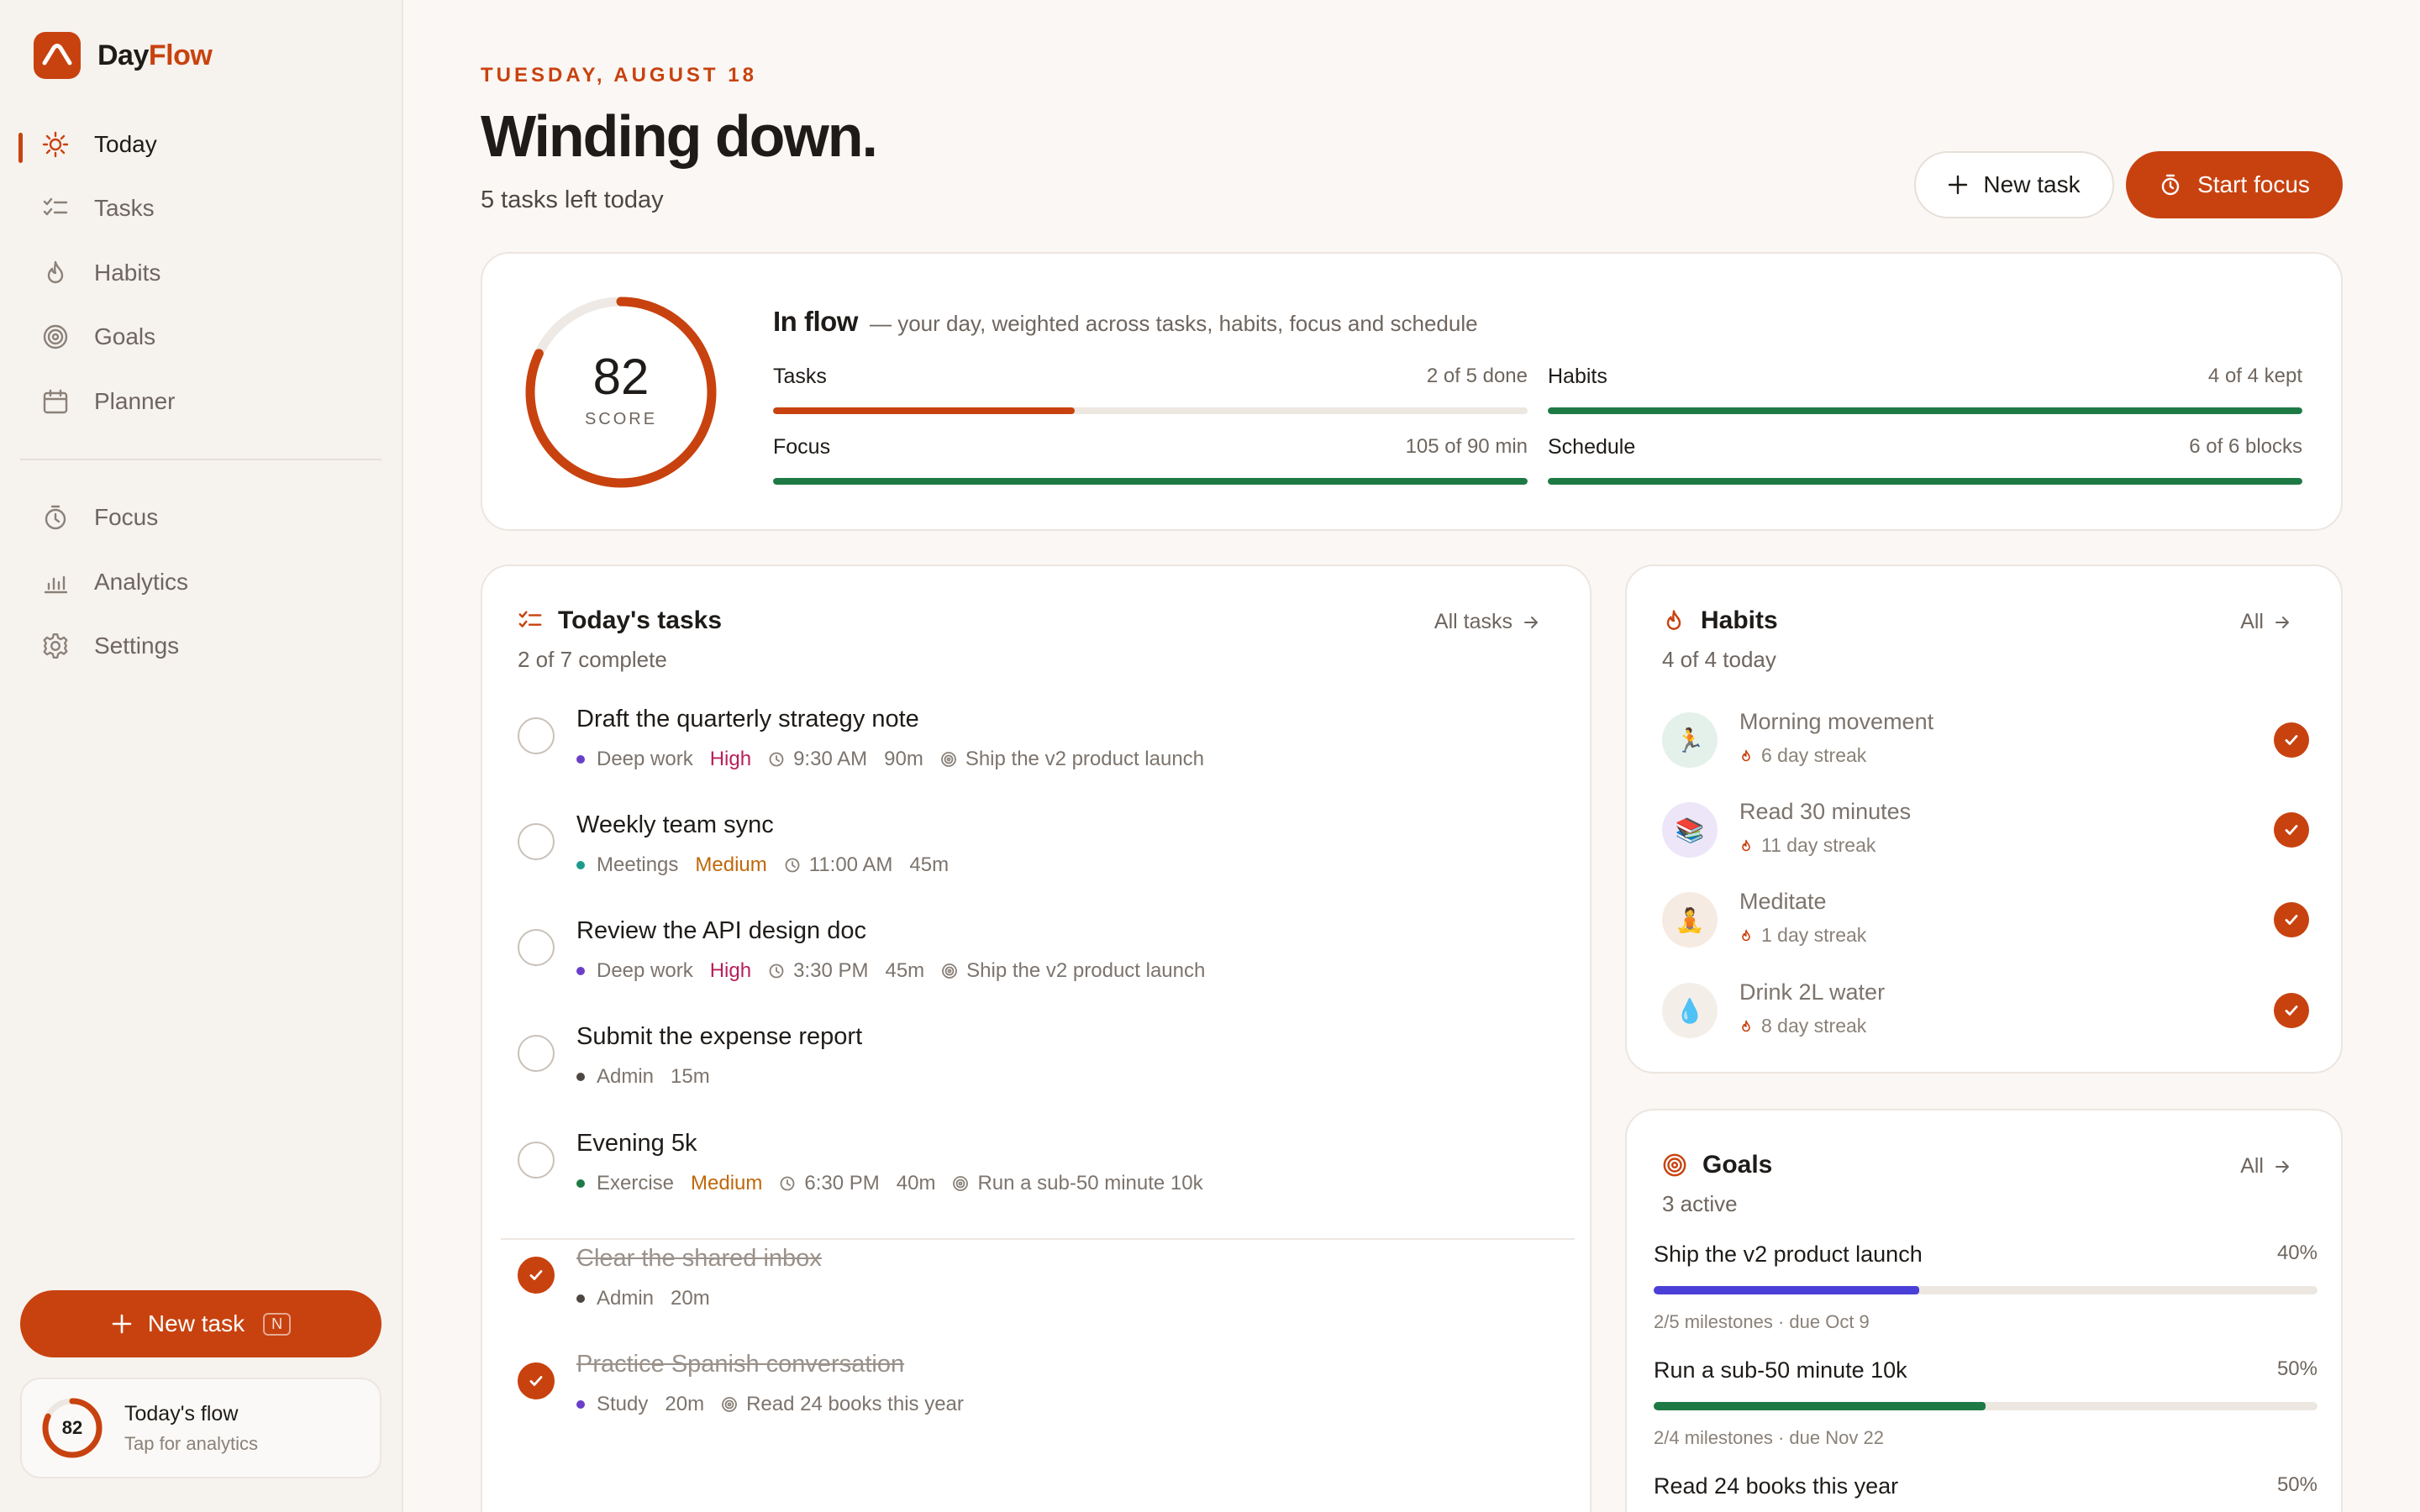 This screenshot has width=2420, height=1512. Describe the element at coordinates (1925, 460) in the screenshot. I see `metric-schedule: Schedule 6 of 6 blocks` at that location.